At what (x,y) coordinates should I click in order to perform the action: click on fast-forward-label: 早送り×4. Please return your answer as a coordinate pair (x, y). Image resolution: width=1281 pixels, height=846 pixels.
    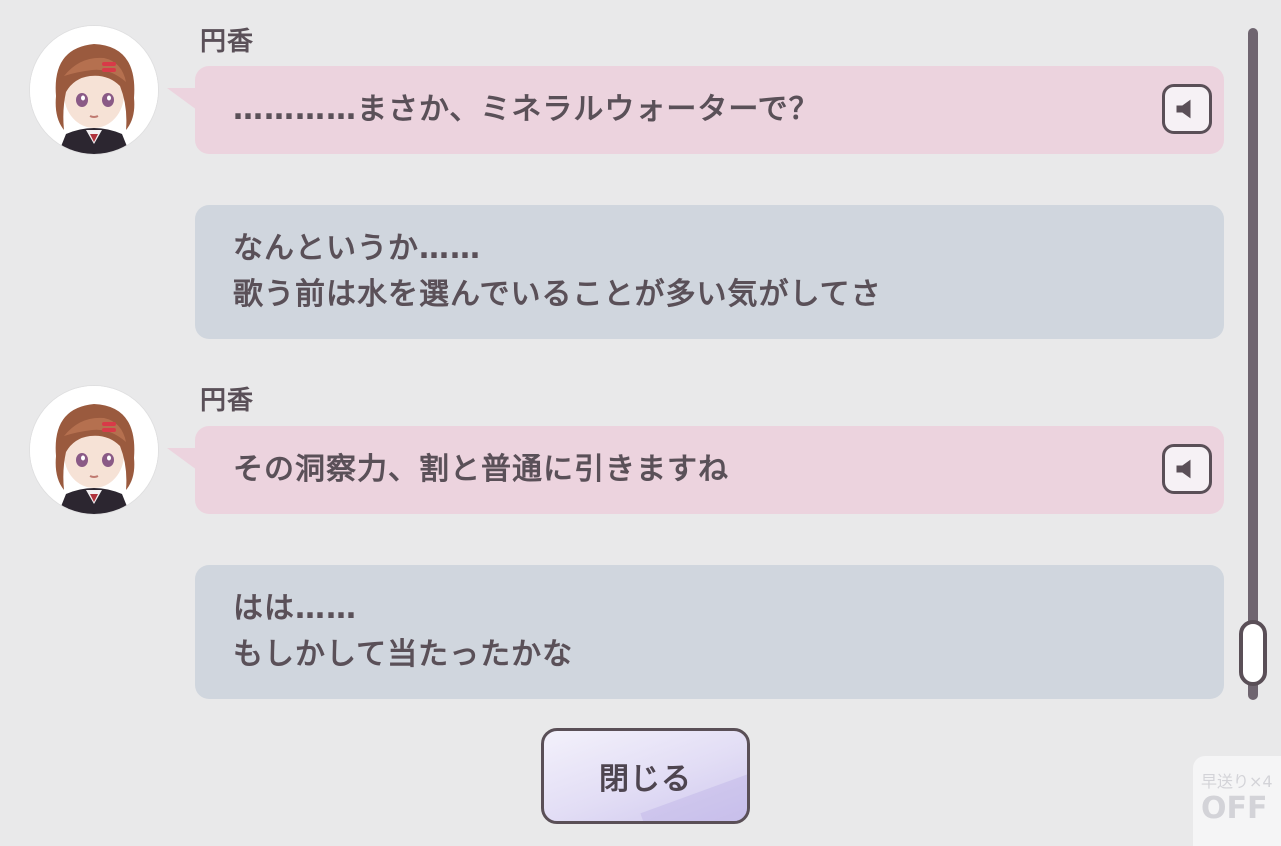
    Looking at the image, I should click on (1237, 781).